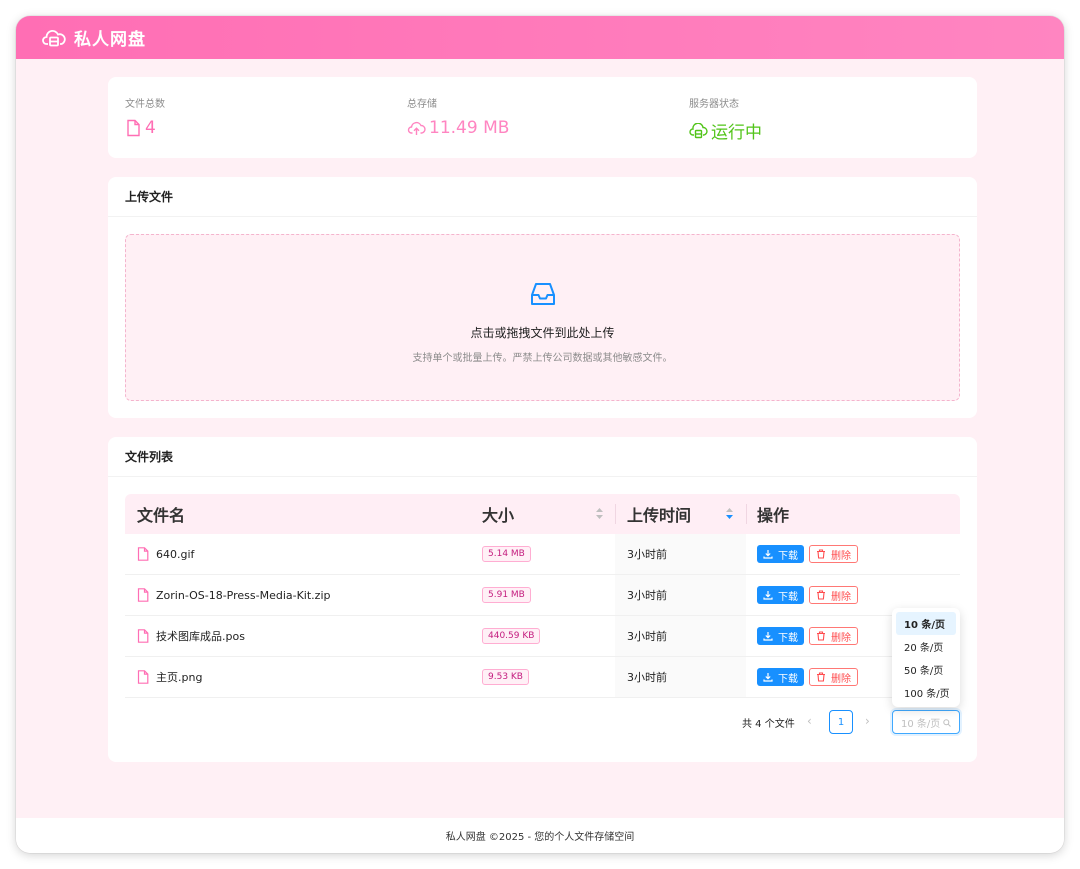 This screenshot has width=1080, height=869. What do you see at coordinates (714, 104) in the screenshot?
I see `stat-label: 服务器状态` at bounding box center [714, 104].